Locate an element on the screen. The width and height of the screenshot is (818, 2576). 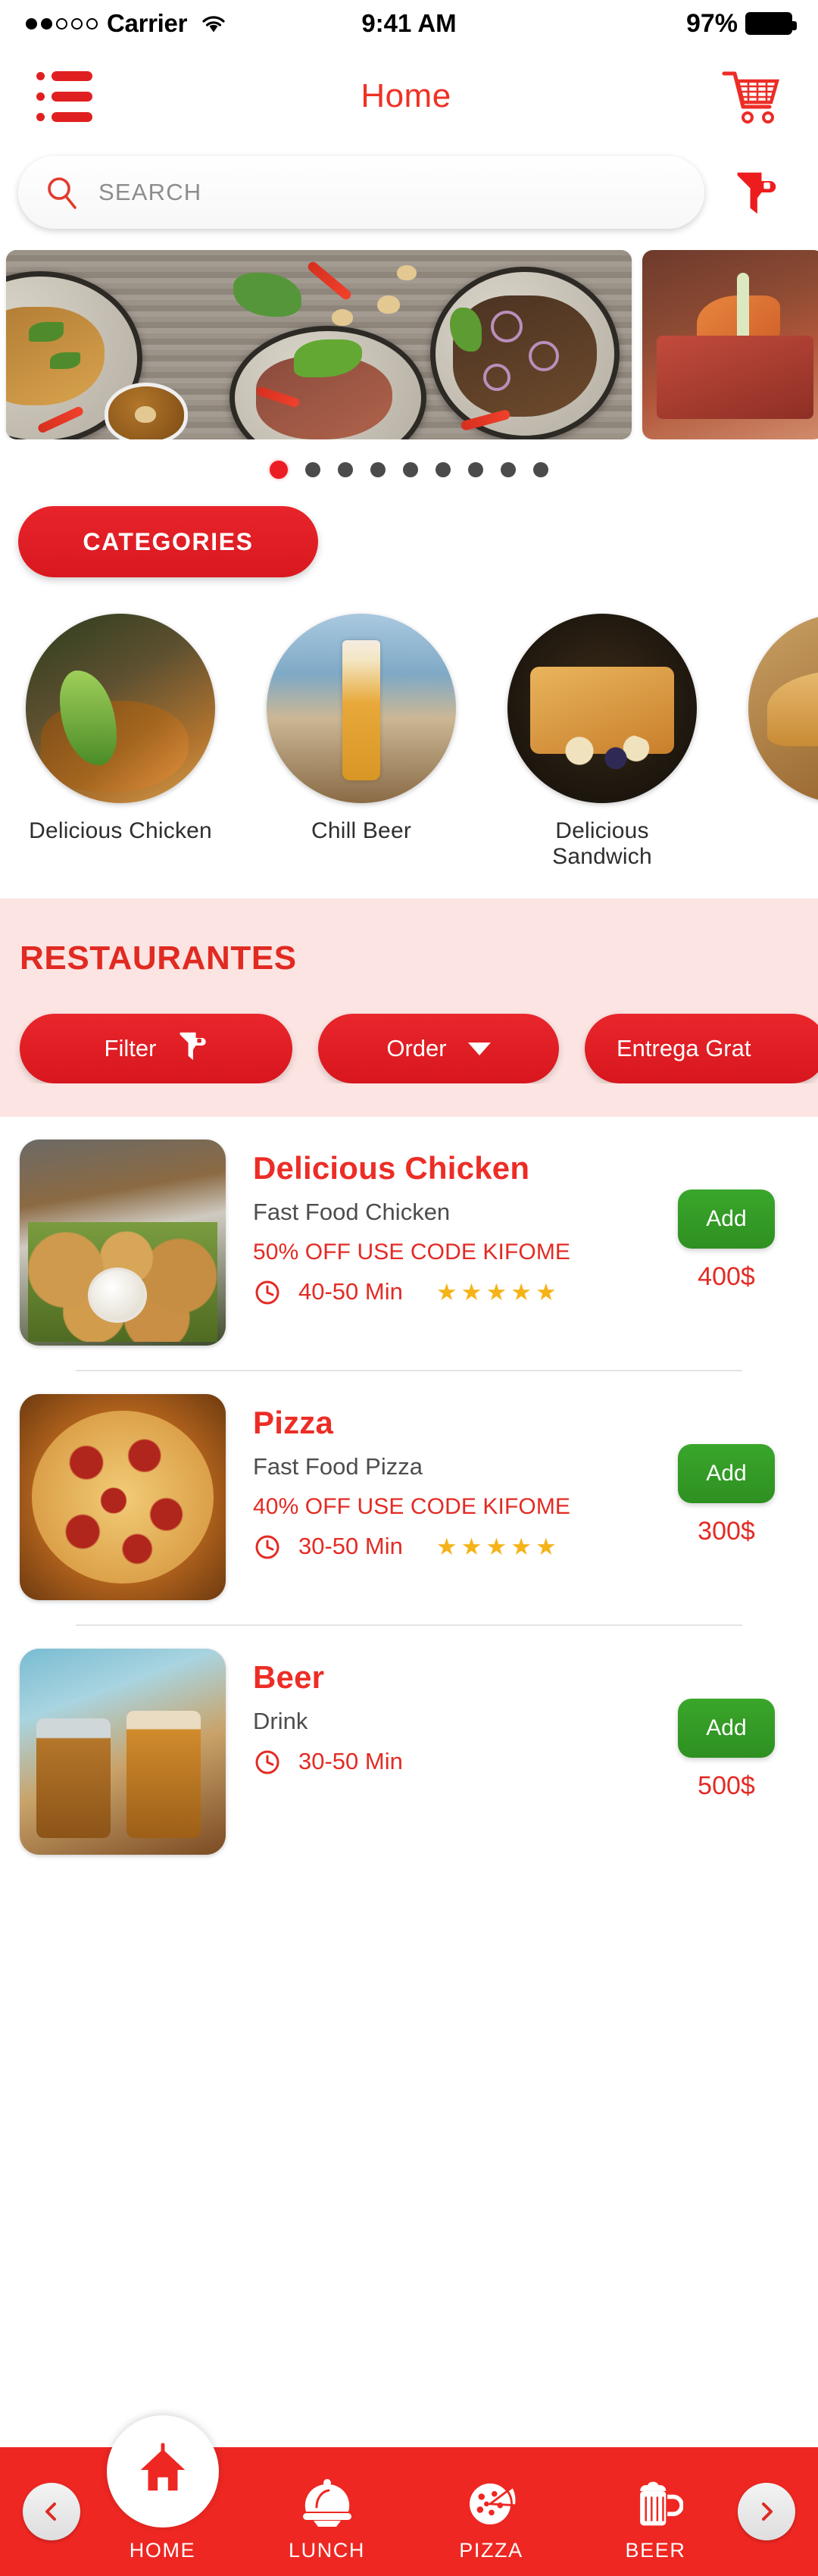
page-title: Home is located at coordinates (406, 95).